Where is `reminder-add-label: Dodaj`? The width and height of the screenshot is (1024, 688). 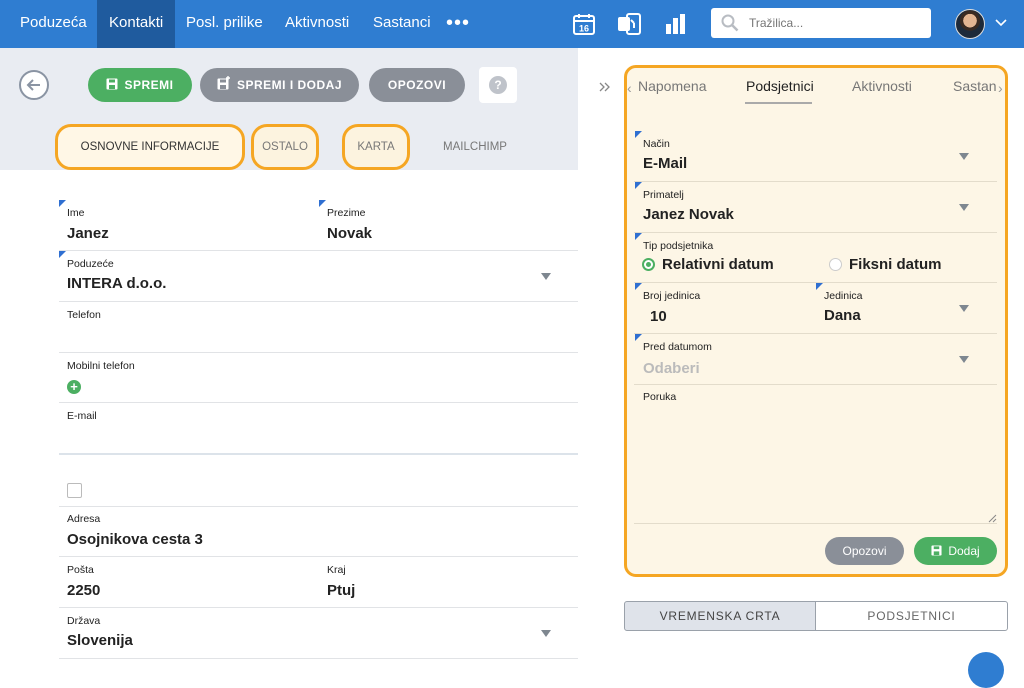 reminder-add-label: Dodaj is located at coordinates (964, 551).